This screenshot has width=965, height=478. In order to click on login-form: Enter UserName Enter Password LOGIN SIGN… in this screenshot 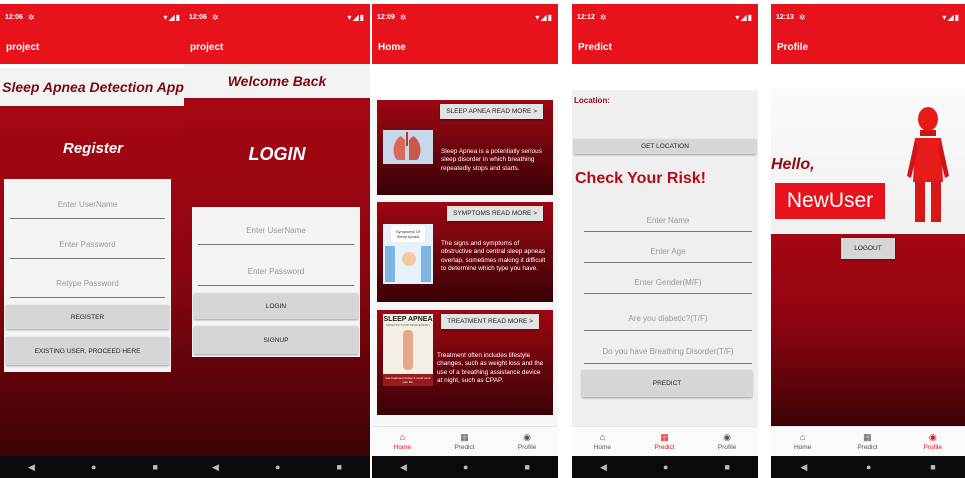, I will do `click(276, 282)`.